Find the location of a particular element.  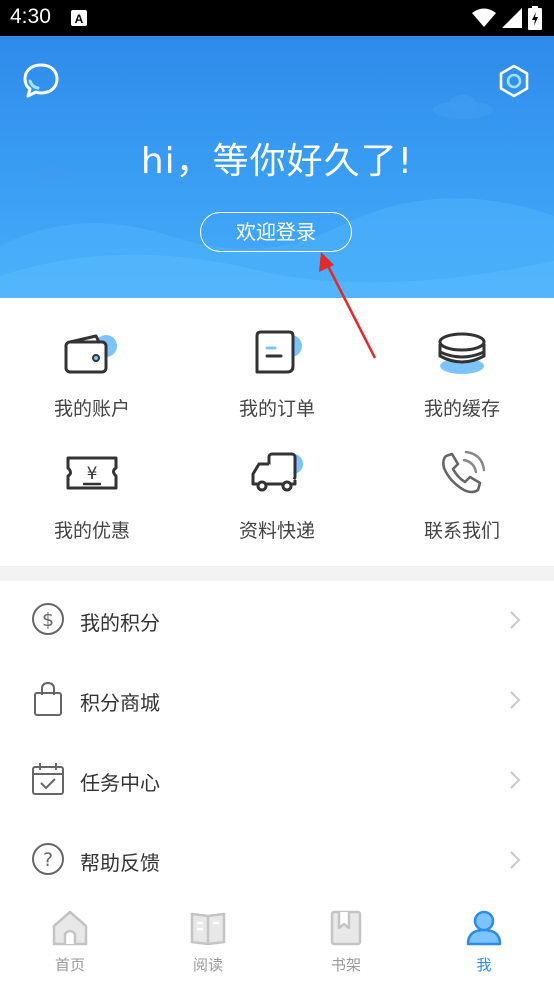

login-button: 欢迎登录 is located at coordinates (276, 232).